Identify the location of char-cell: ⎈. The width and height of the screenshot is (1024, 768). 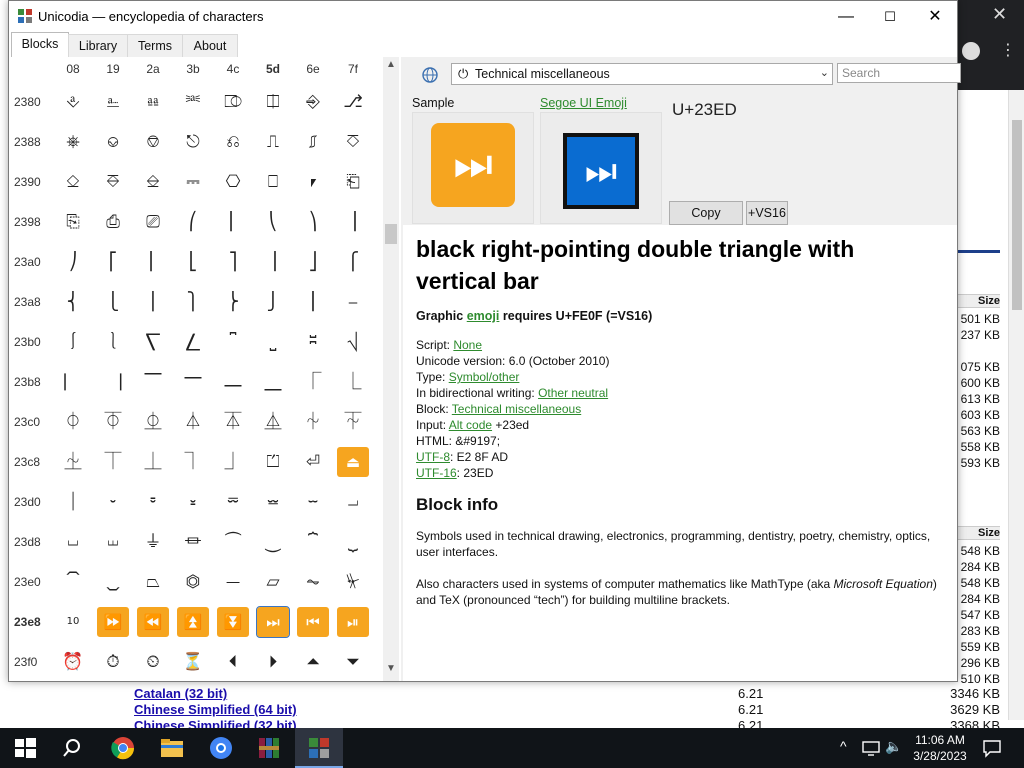
(73, 142).